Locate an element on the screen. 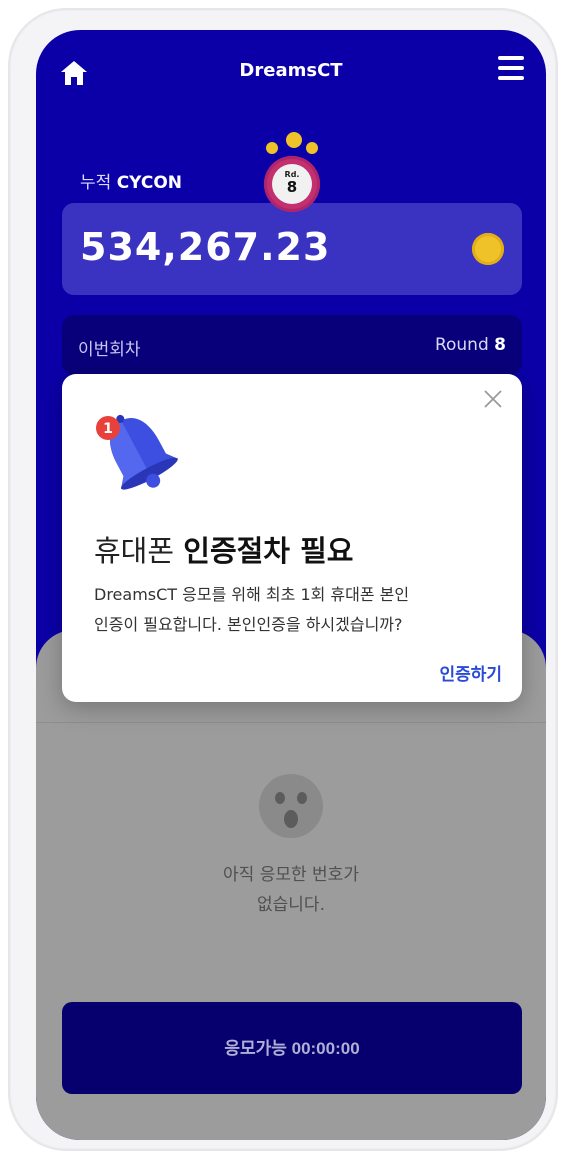 The image size is (566, 1159). verify-button: 인증하기 is located at coordinates (470, 672).